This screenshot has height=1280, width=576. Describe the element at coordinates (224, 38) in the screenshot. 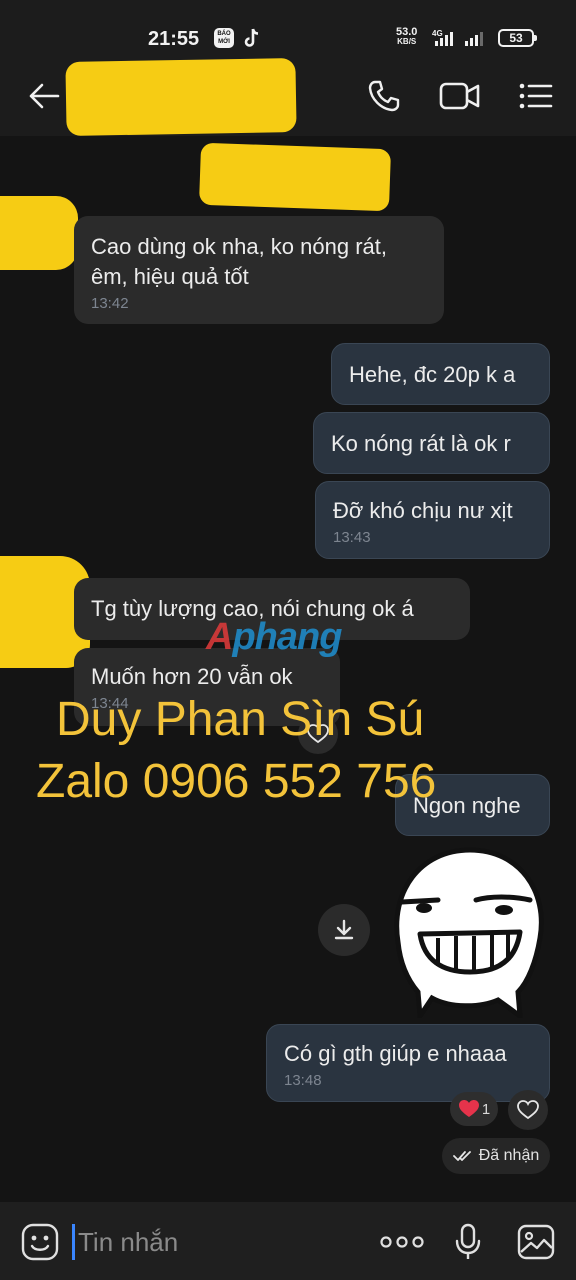

I see `news-app-icon: BÁO MỚI` at that location.